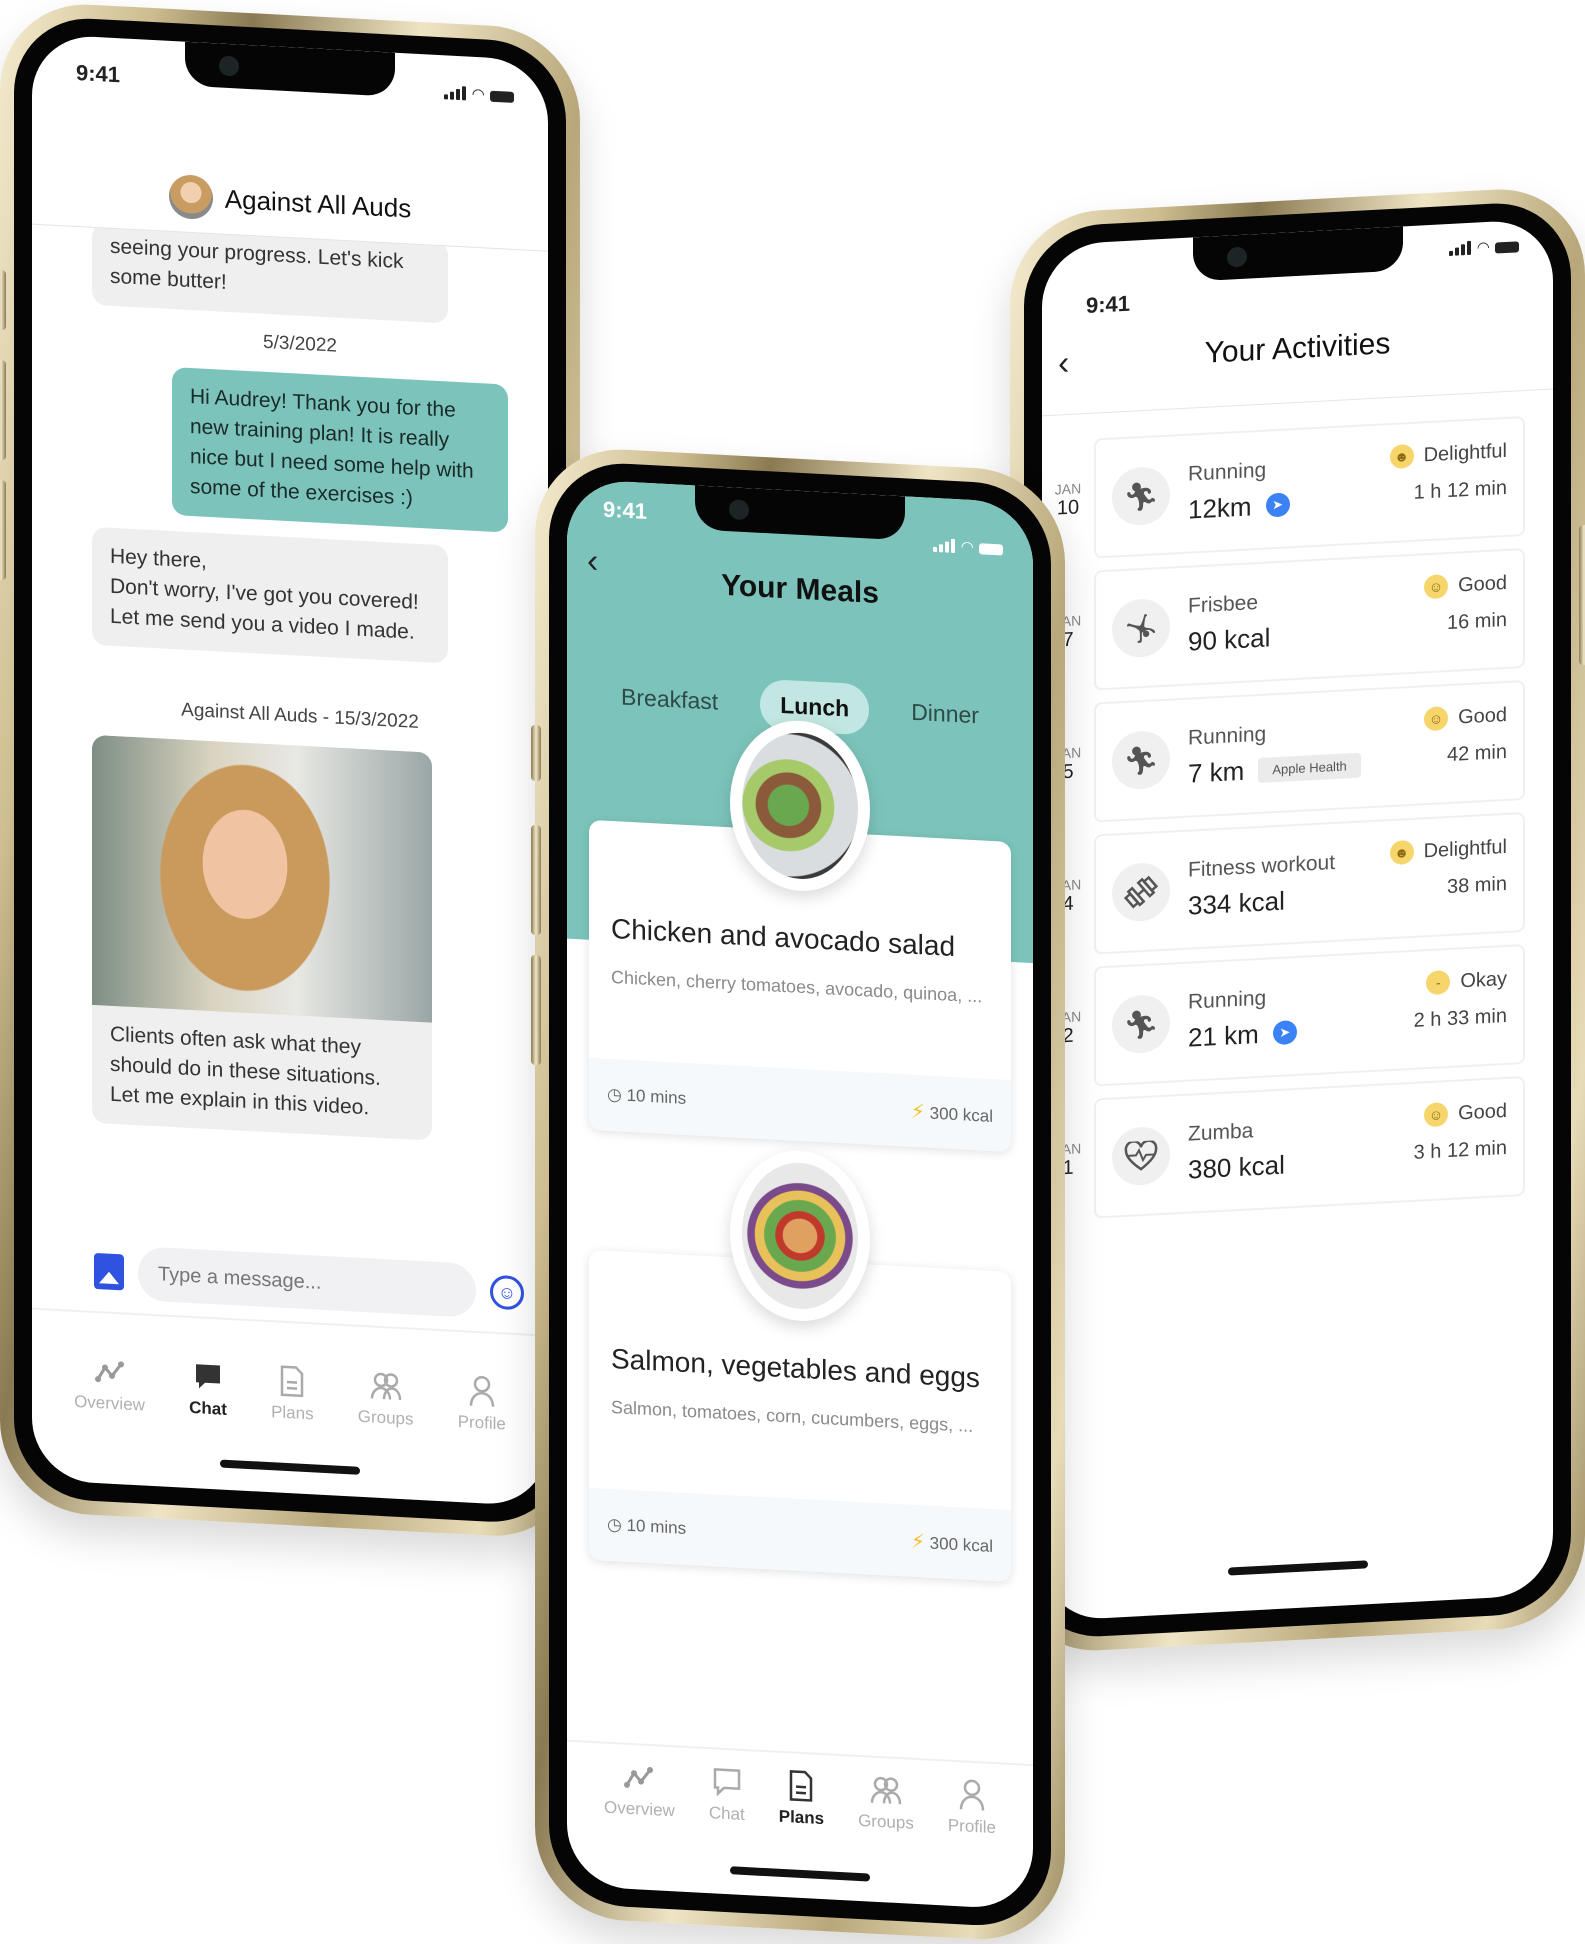  Describe the element at coordinates (945, 714) in the screenshot. I see `tab-dinner: Dinner` at that location.